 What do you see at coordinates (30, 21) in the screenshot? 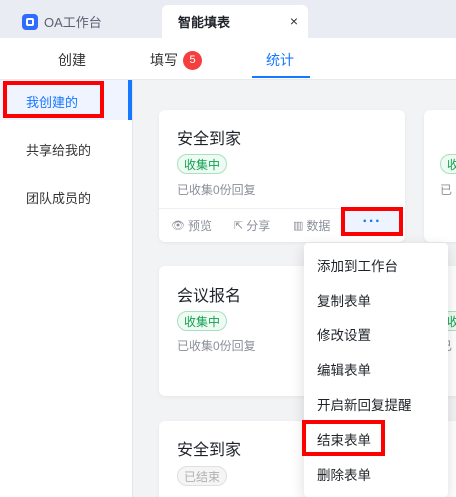
I see `oa-app-icon` at bounding box center [30, 21].